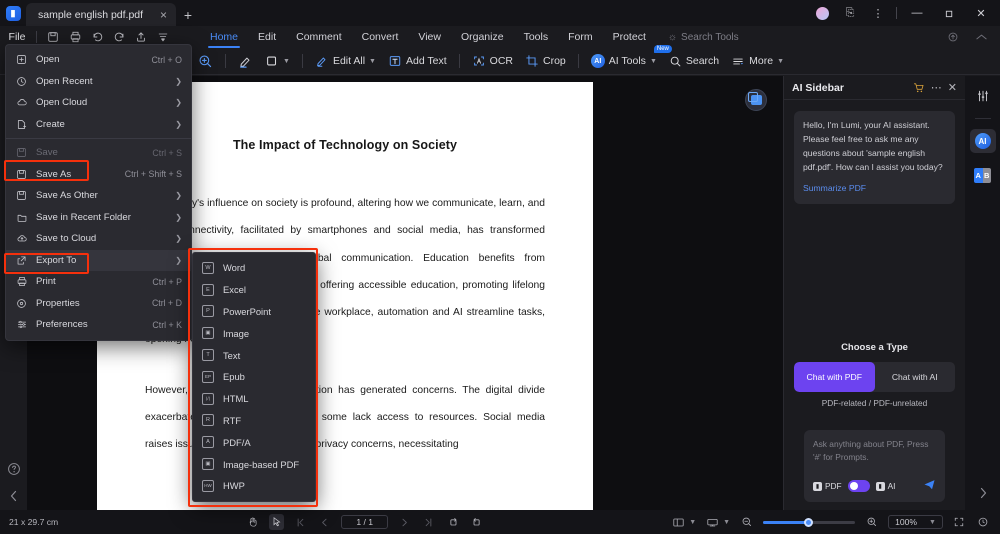 The height and width of the screenshot is (534, 1000). Describe the element at coordinates (983, 494) in the screenshot. I see `collapse-right-panel-icon` at that location.